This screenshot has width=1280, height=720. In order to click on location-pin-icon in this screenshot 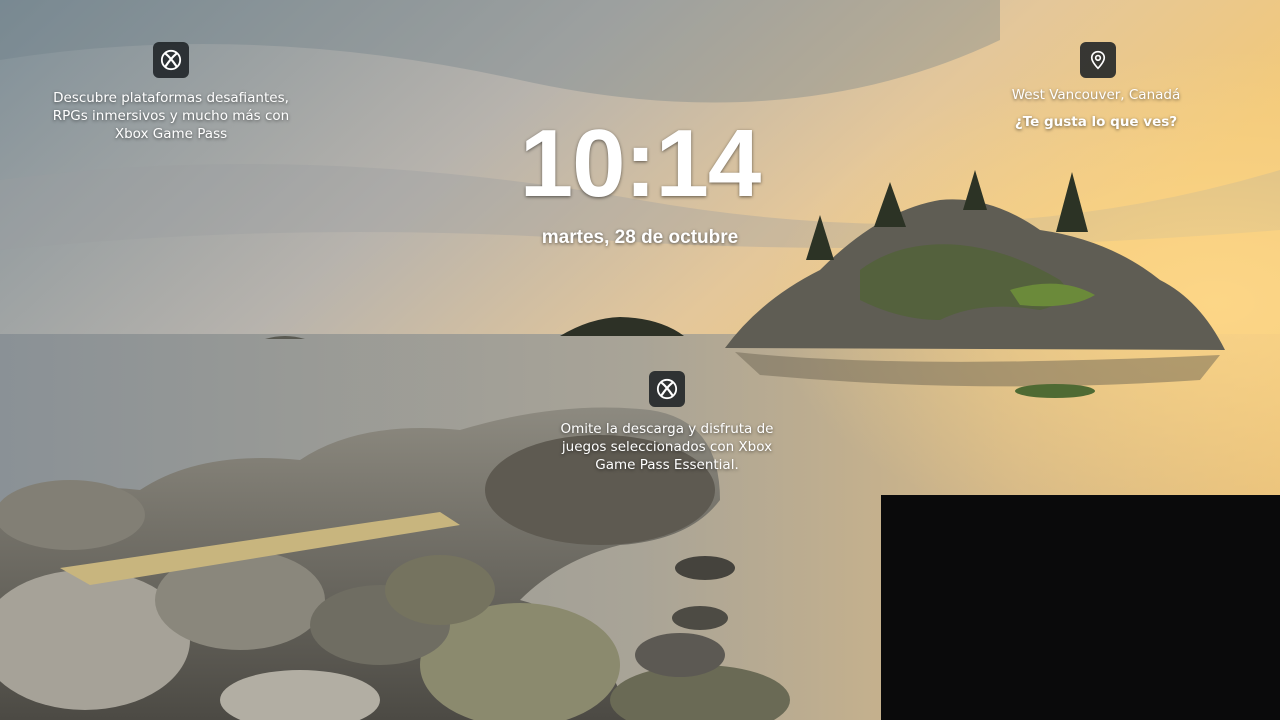, I will do `click(1098, 60)`.